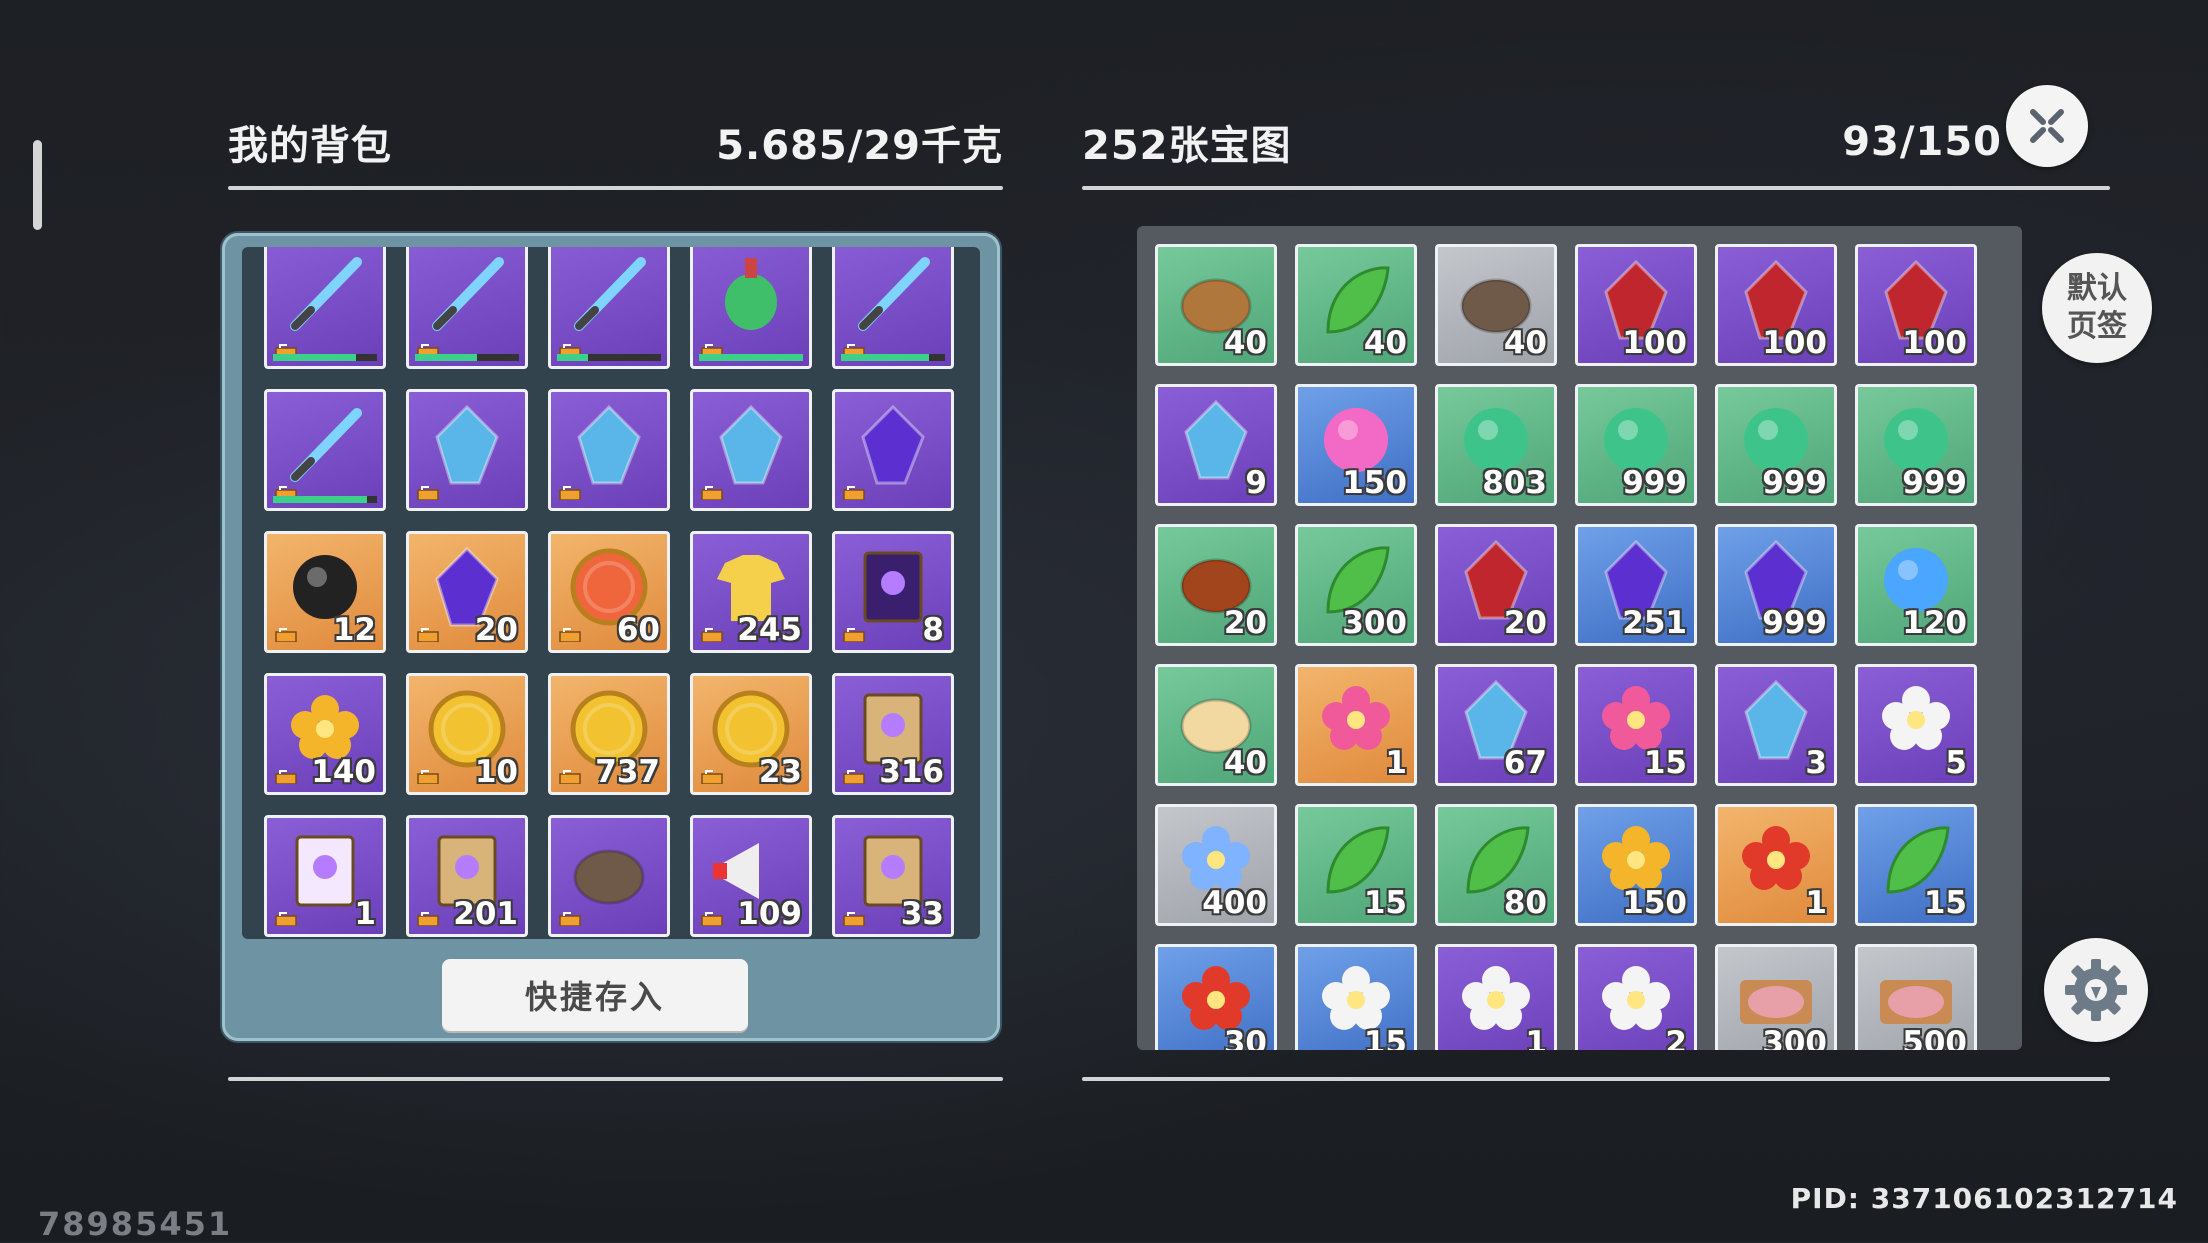 The height and width of the screenshot is (1243, 2208). Describe the element at coordinates (325, 296) in the screenshot. I see `sword-icon` at that location.